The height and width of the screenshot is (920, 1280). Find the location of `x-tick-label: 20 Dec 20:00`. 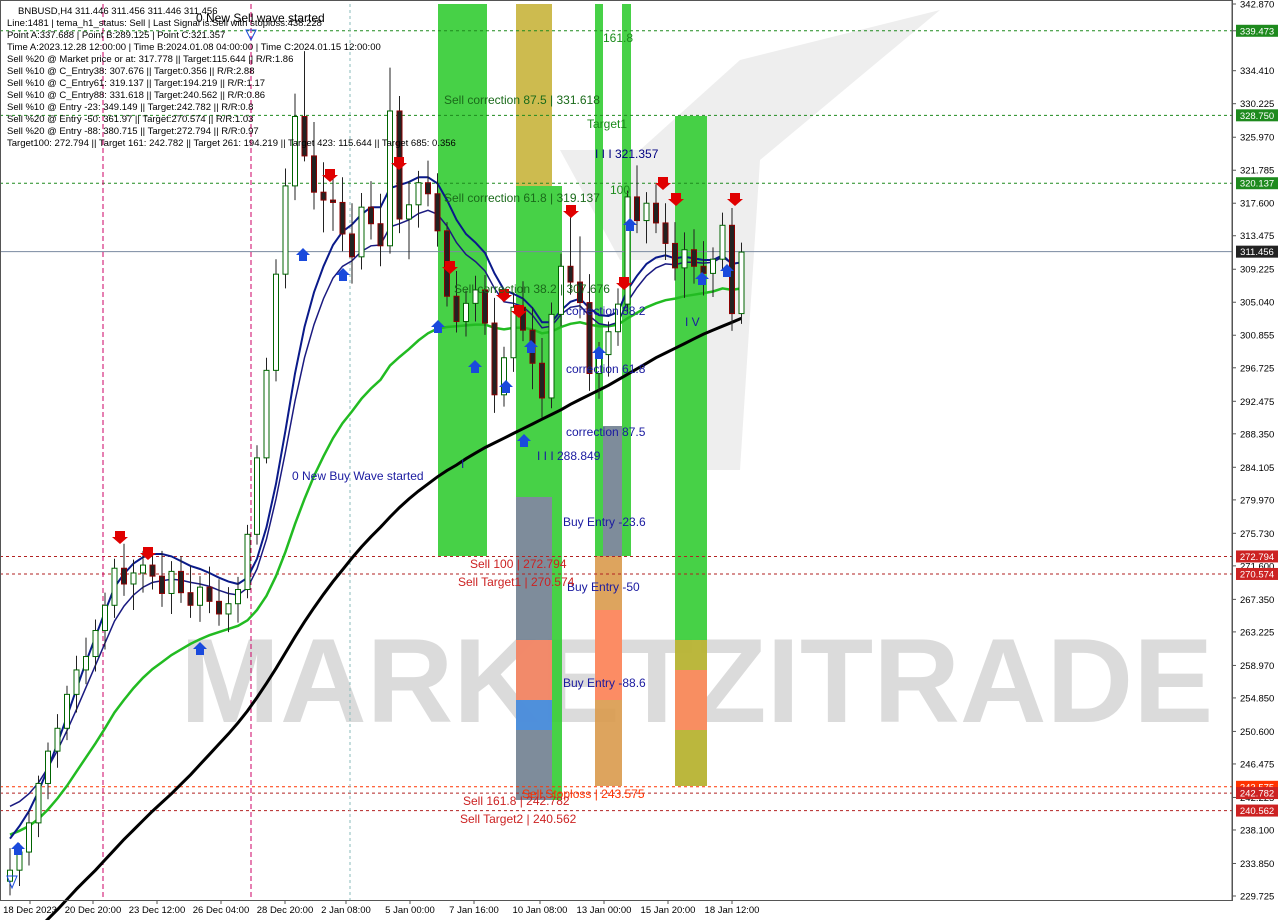

x-tick-label: 20 Dec 20:00 is located at coordinates (93, 910).